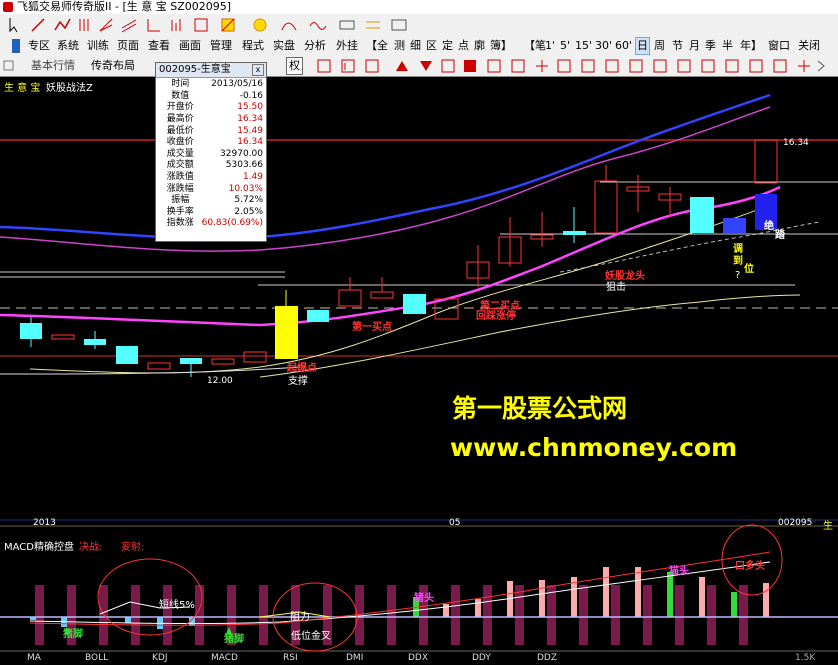  I want to click on down-icon, so click(426, 66).